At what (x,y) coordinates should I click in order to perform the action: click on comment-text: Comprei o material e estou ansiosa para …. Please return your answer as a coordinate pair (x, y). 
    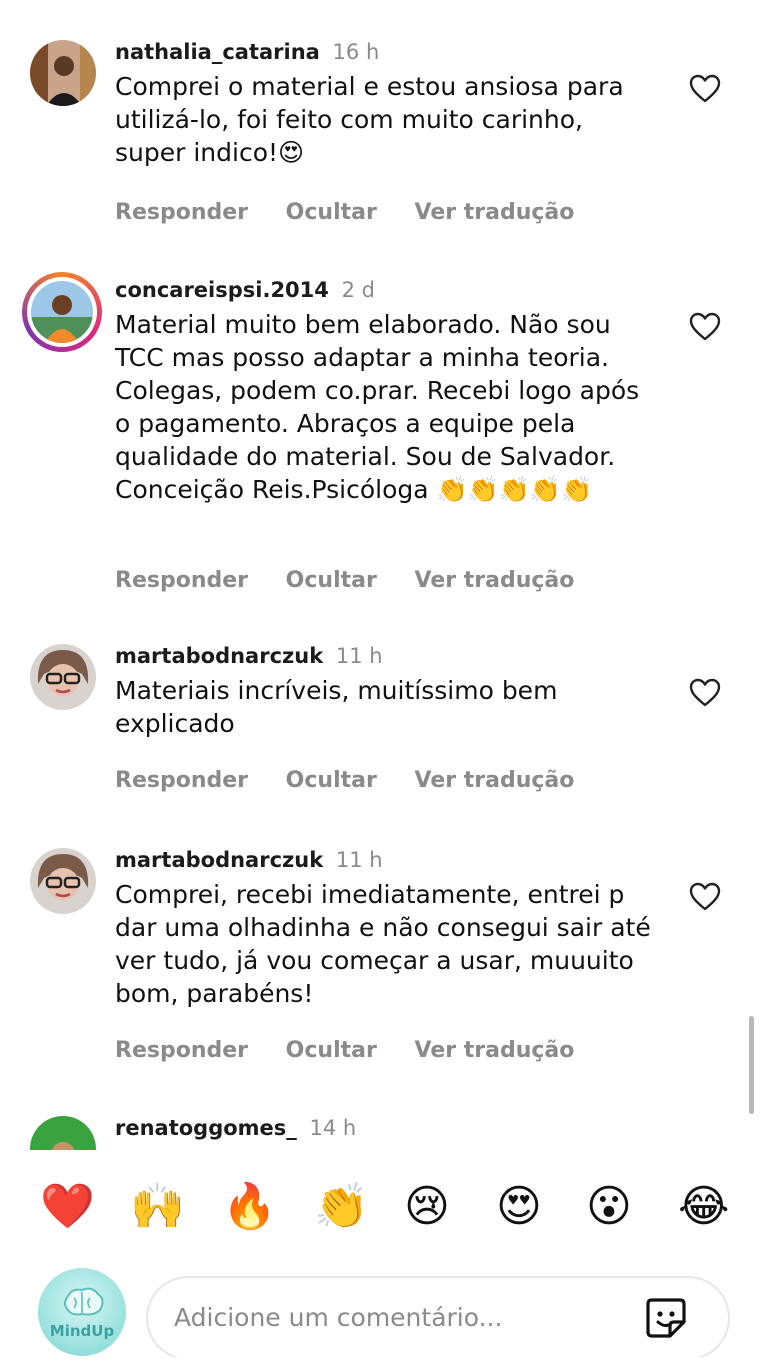
    Looking at the image, I should click on (369, 119).